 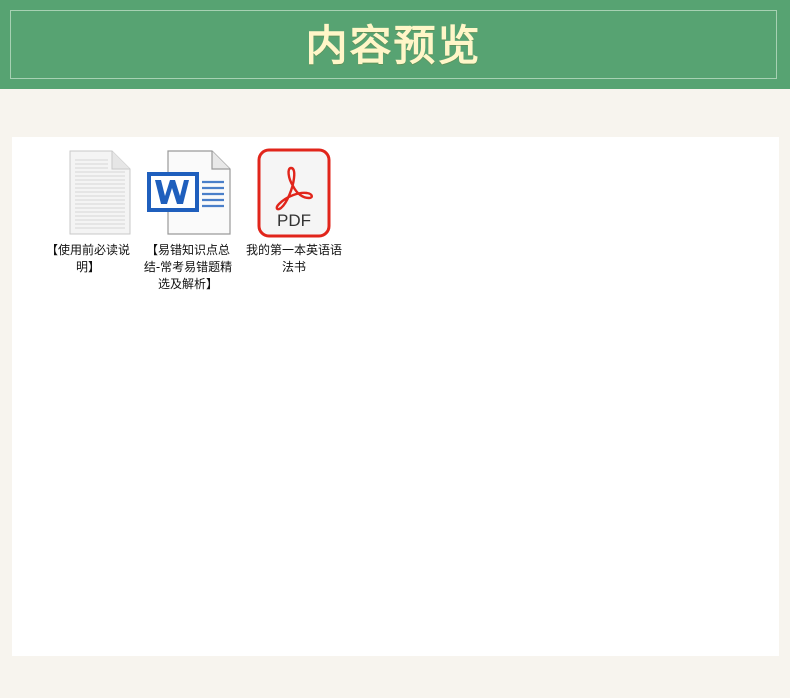 I want to click on word-document-icon, so click(x=188, y=195).